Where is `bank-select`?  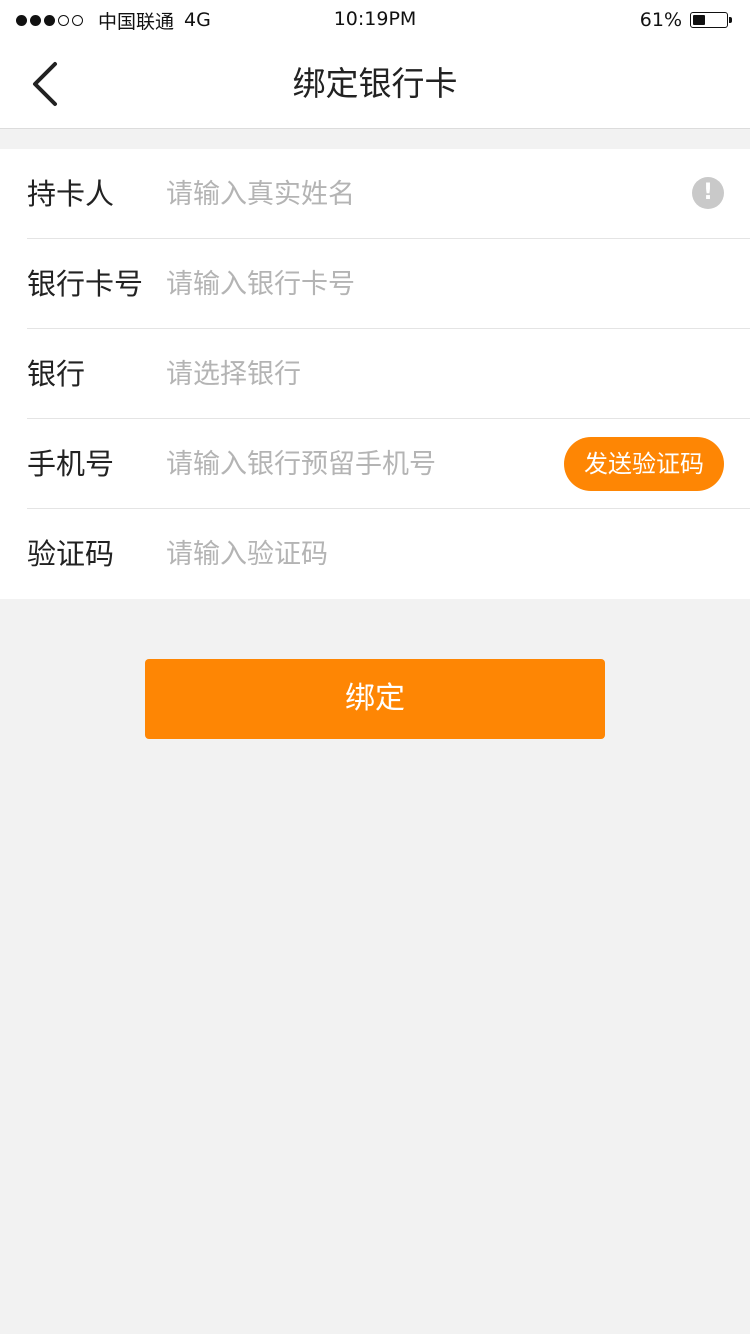
bank-select is located at coordinates (416, 374).